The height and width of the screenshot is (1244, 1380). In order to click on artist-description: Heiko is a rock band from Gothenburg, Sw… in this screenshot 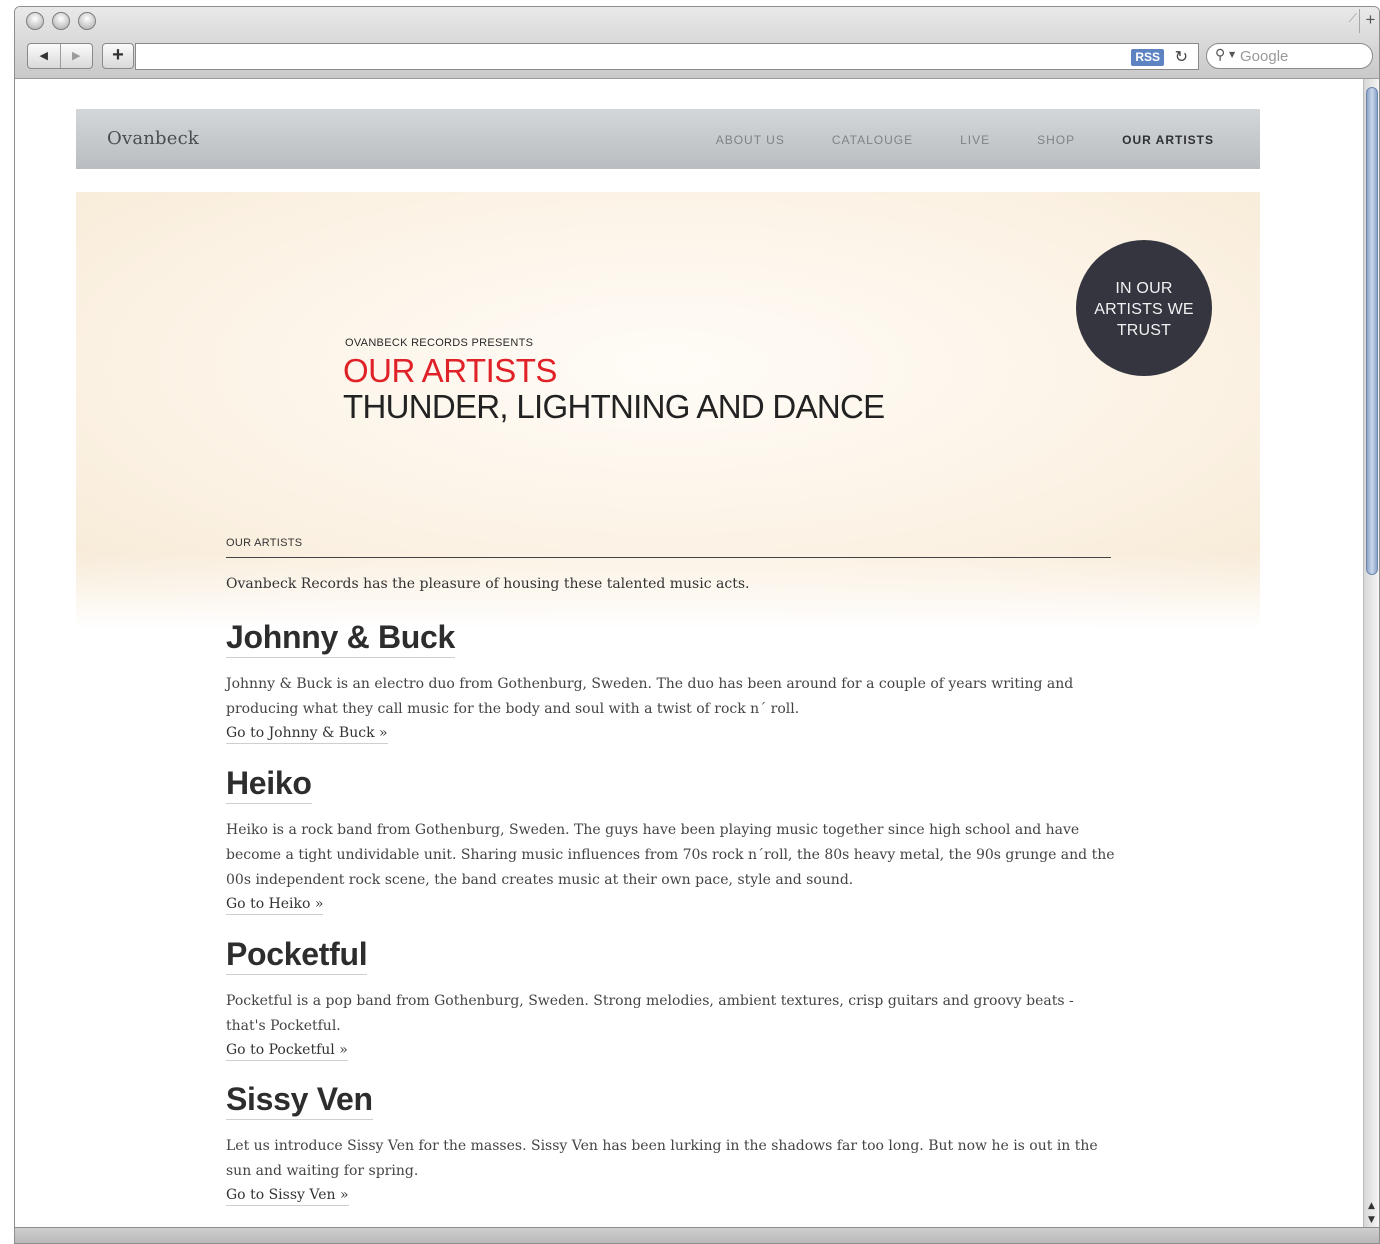, I will do `click(670, 855)`.